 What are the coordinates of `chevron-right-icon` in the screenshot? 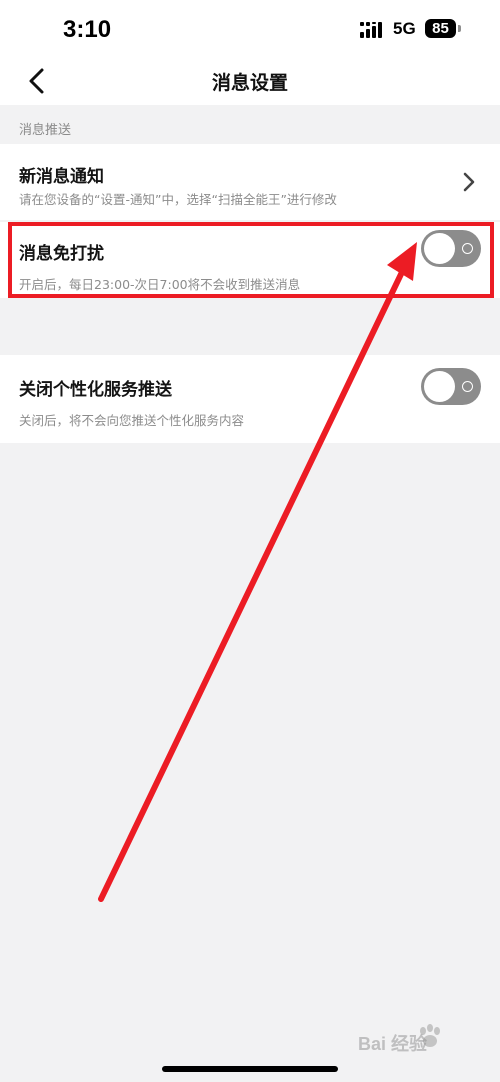 It's located at (469, 182).